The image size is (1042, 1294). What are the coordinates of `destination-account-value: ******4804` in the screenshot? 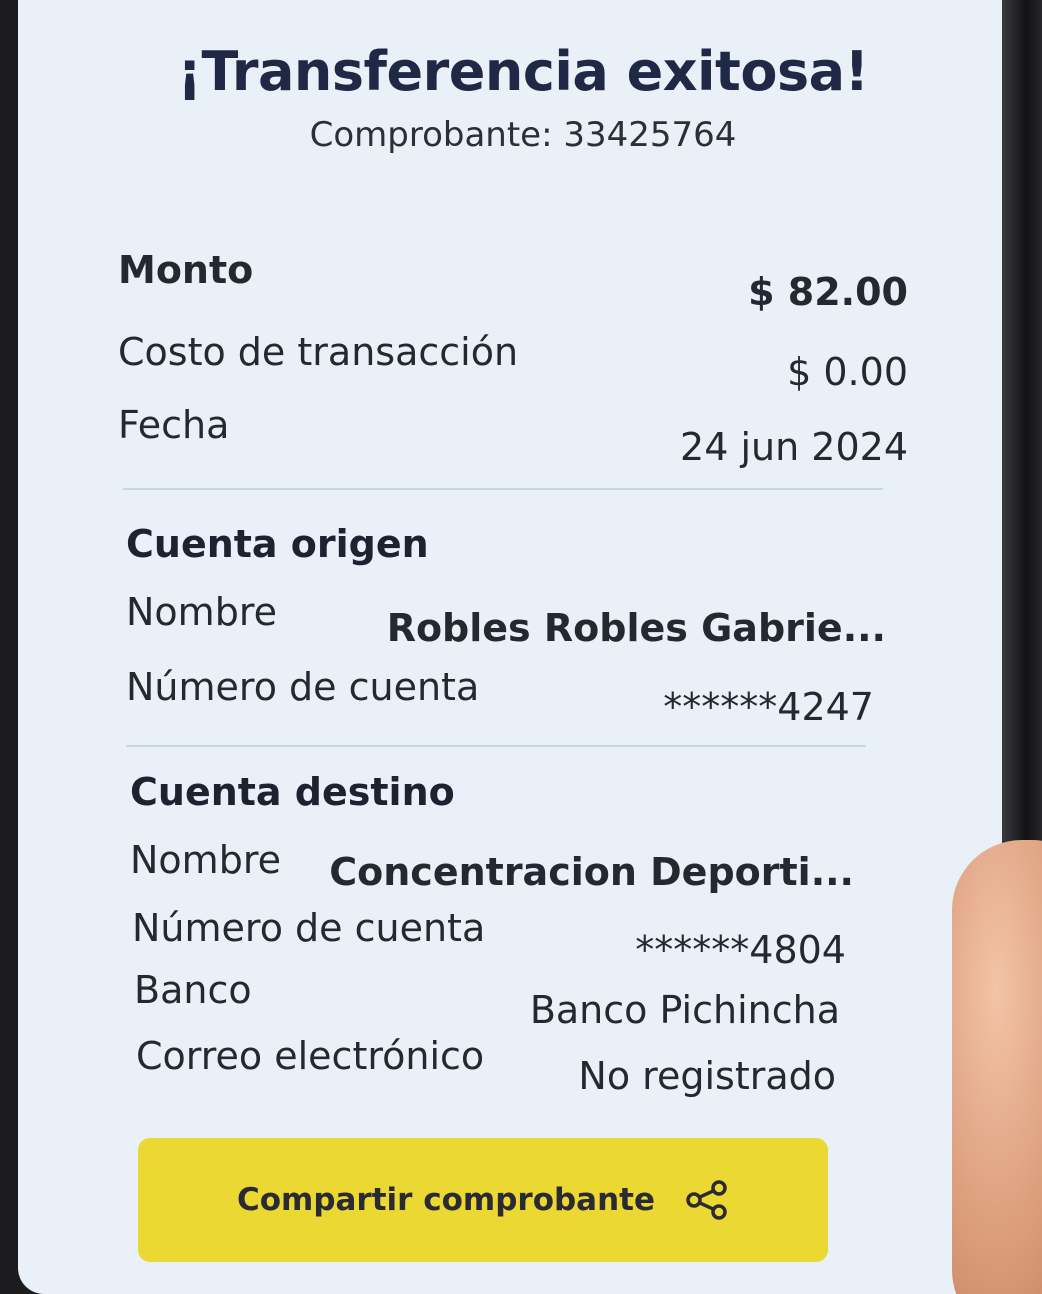 It's located at (740, 950).